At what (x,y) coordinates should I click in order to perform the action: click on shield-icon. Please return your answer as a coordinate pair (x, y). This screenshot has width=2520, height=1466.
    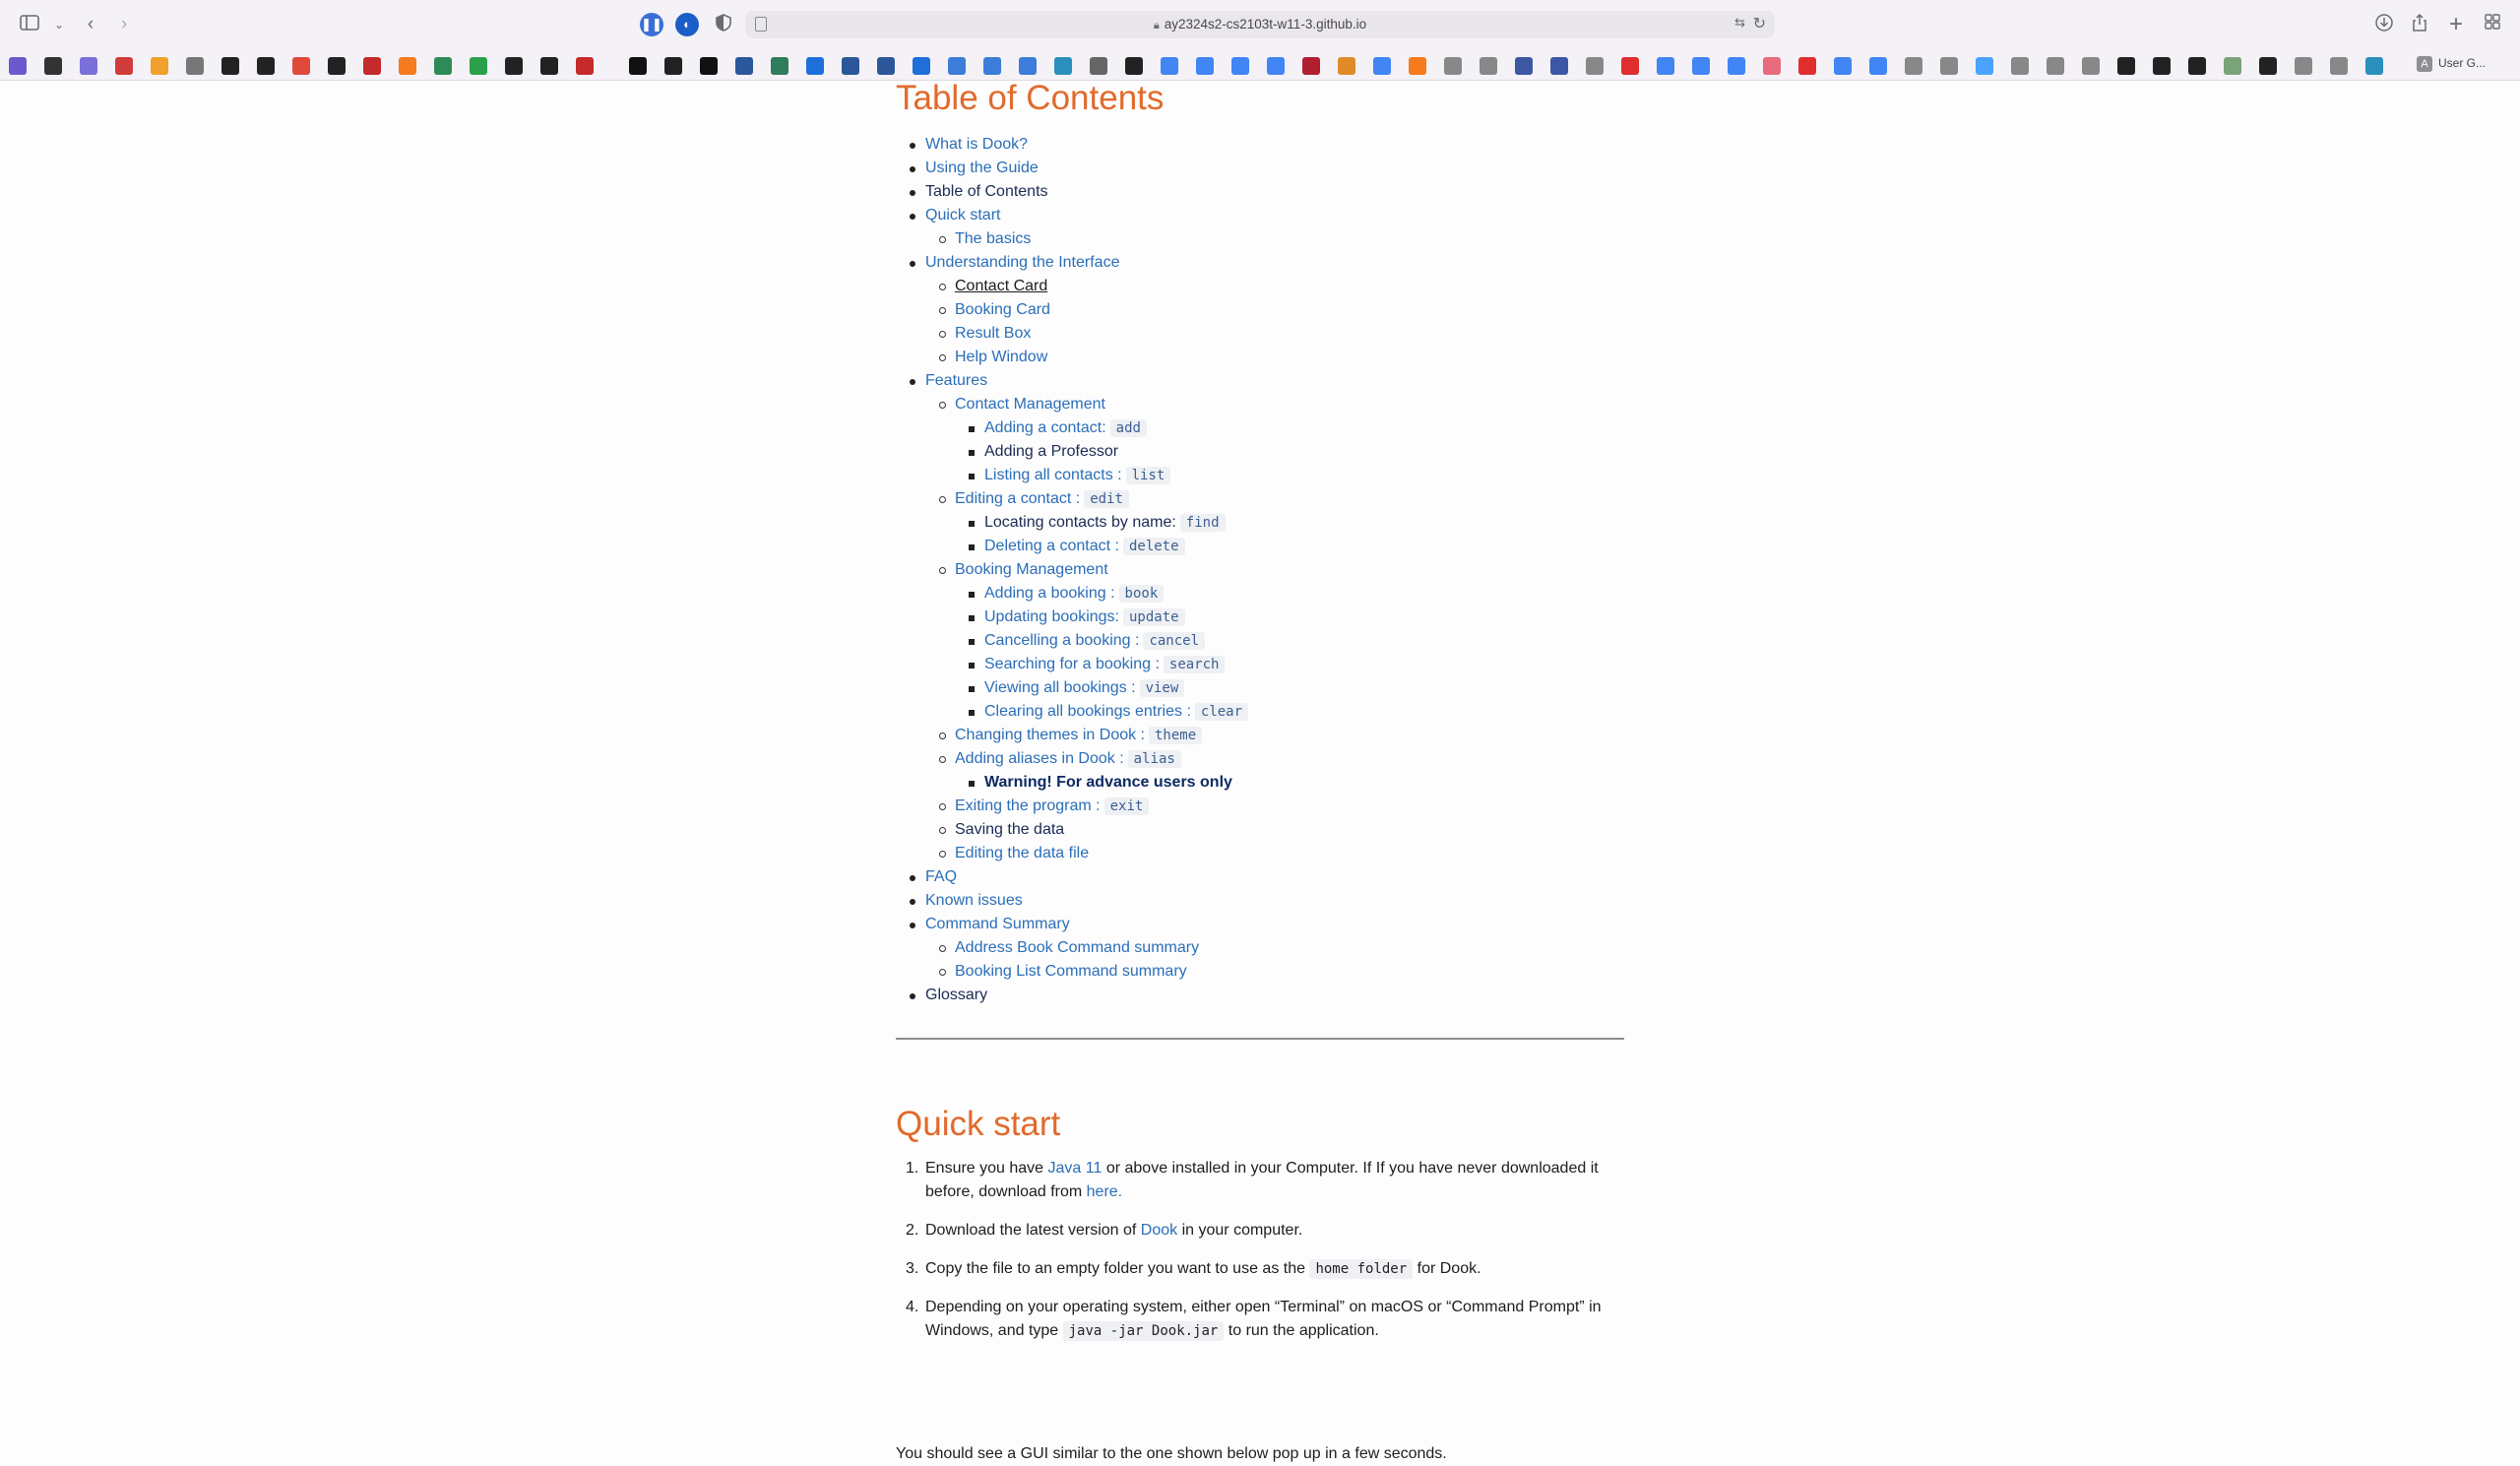
    Looking at the image, I should click on (723, 25).